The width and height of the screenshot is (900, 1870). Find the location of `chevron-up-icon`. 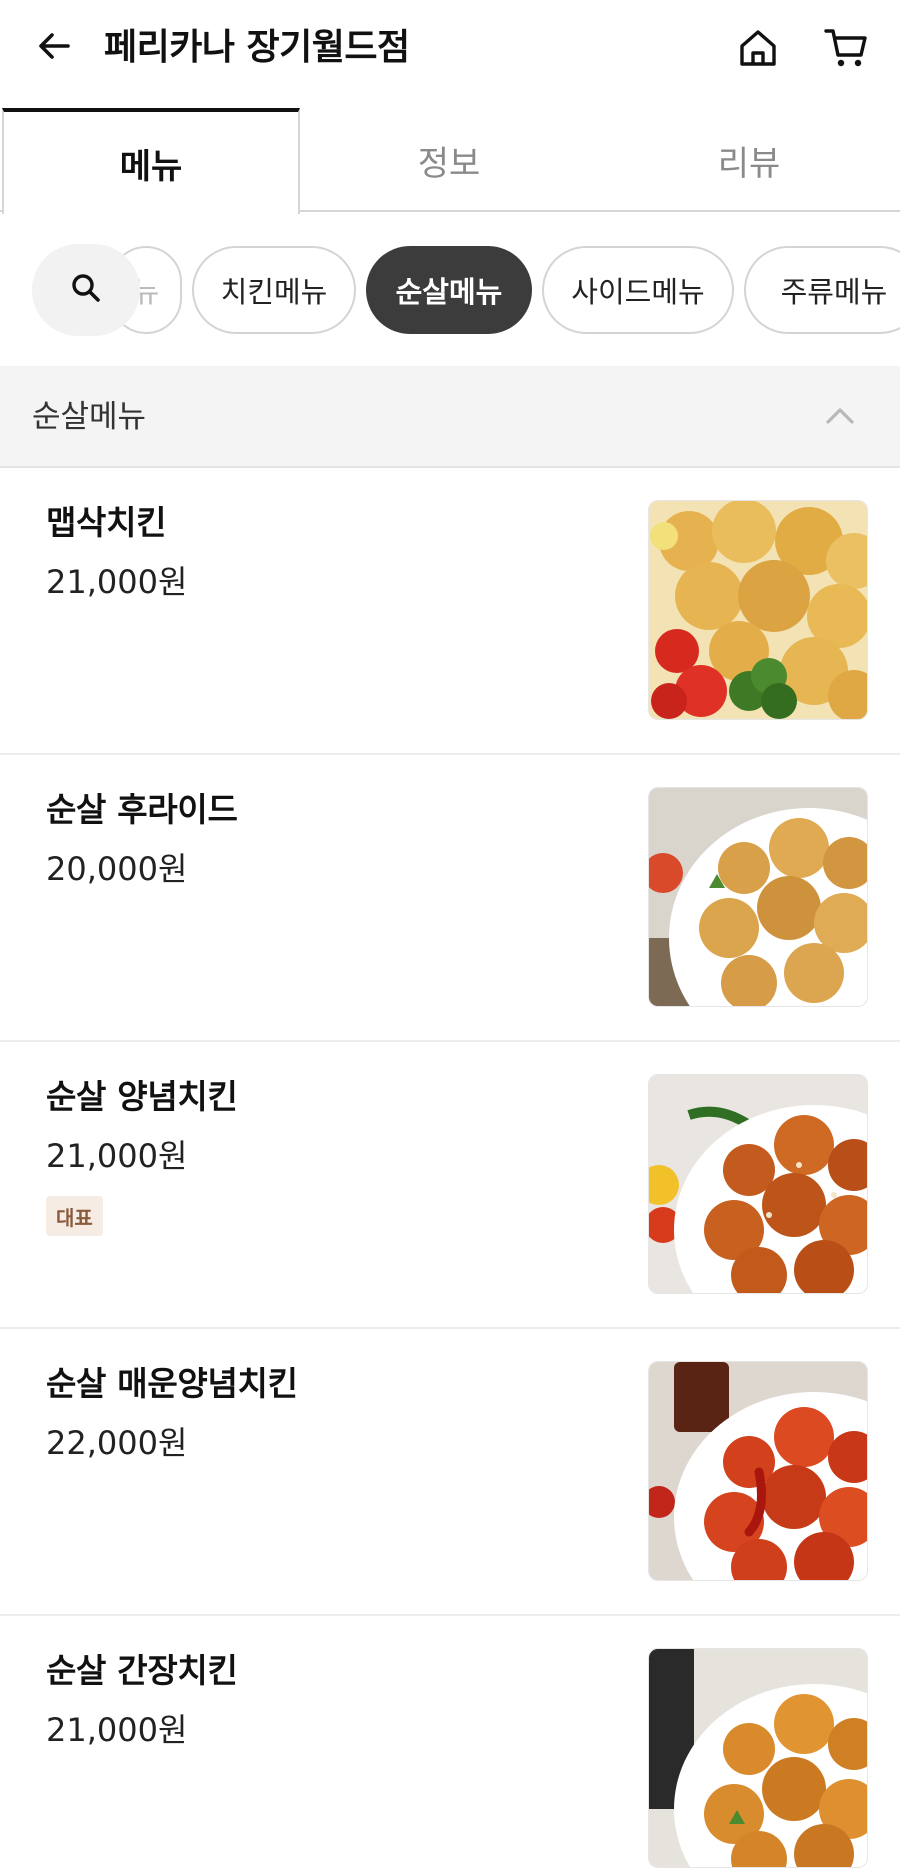

chevron-up-icon is located at coordinates (840, 416).